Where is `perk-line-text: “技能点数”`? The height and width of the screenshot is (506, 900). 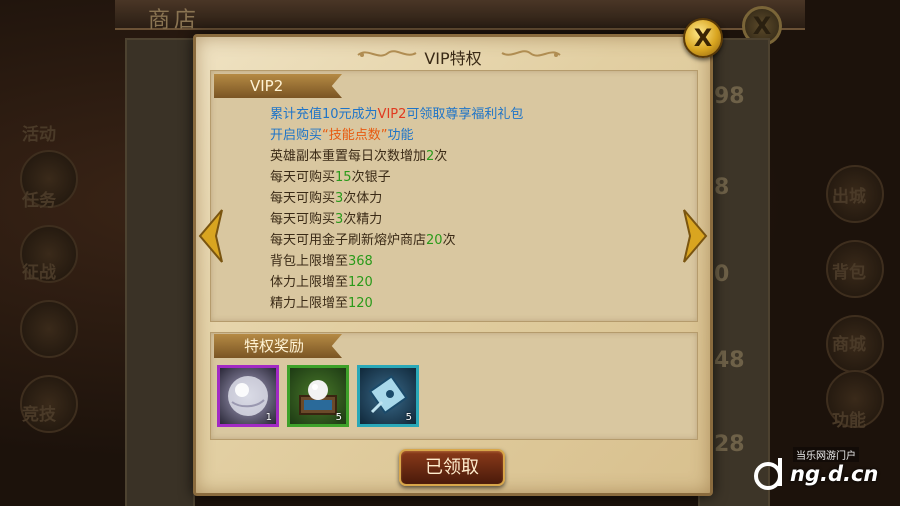 perk-line-text: “技能点数” is located at coordinates (355, 135).